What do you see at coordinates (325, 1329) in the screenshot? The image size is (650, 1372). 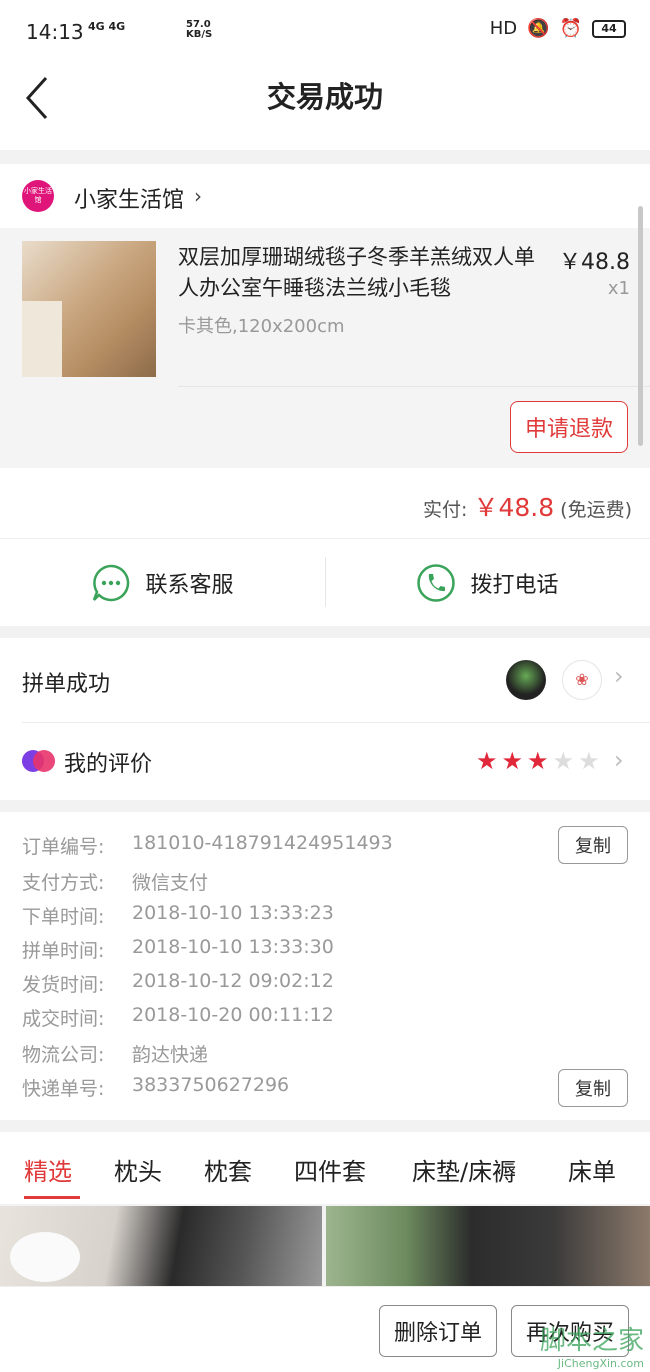 I see `bottom-action-bar: 删除订单 再次购买 脚本之家 JiChengXin.com` at bounding box center [325, 1329].